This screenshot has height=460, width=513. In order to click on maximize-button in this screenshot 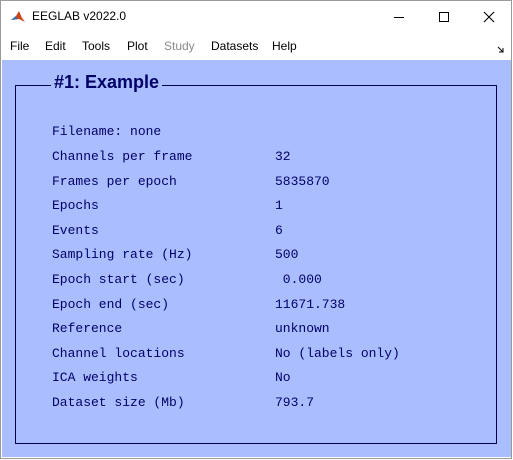, I will do `click(444, 17)`.